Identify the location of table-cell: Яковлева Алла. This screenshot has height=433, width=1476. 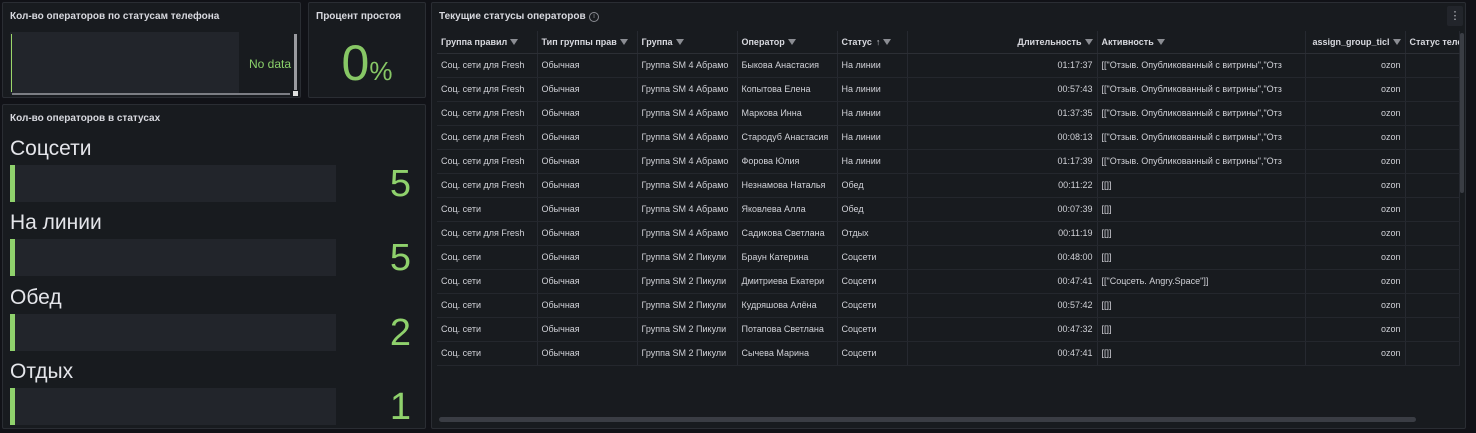
(787, 209).